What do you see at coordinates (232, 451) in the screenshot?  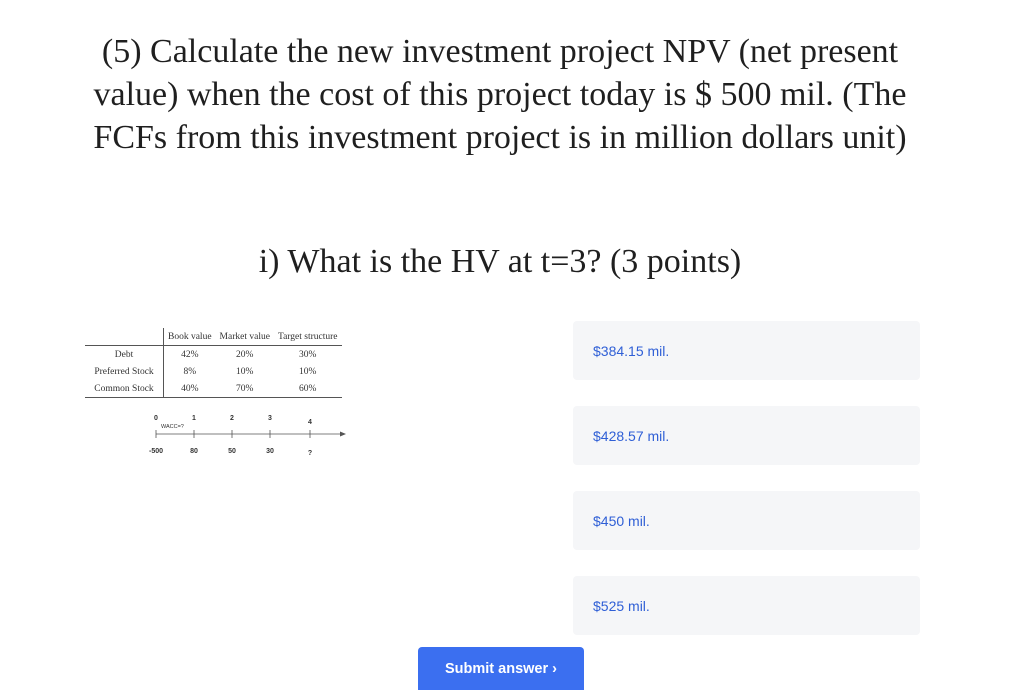 I see `timeline-cash-flow: 50` at bounding box center [232, 451].